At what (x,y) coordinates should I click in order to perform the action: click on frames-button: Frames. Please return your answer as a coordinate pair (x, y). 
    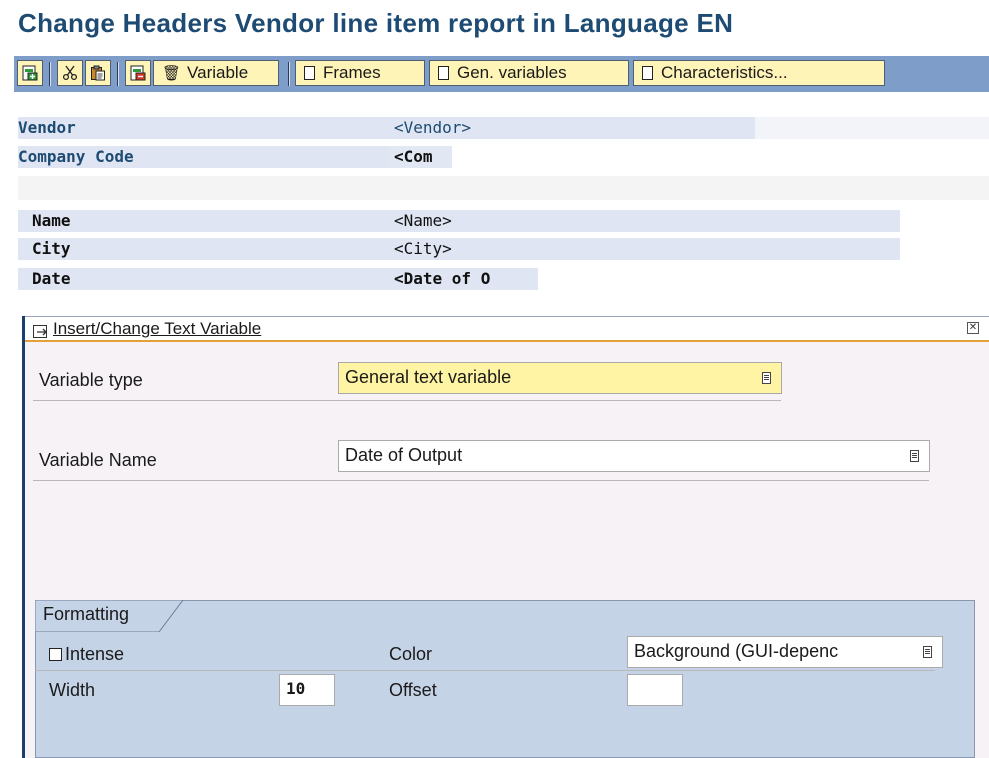
    Looking at the image, I should click on (360, 73).